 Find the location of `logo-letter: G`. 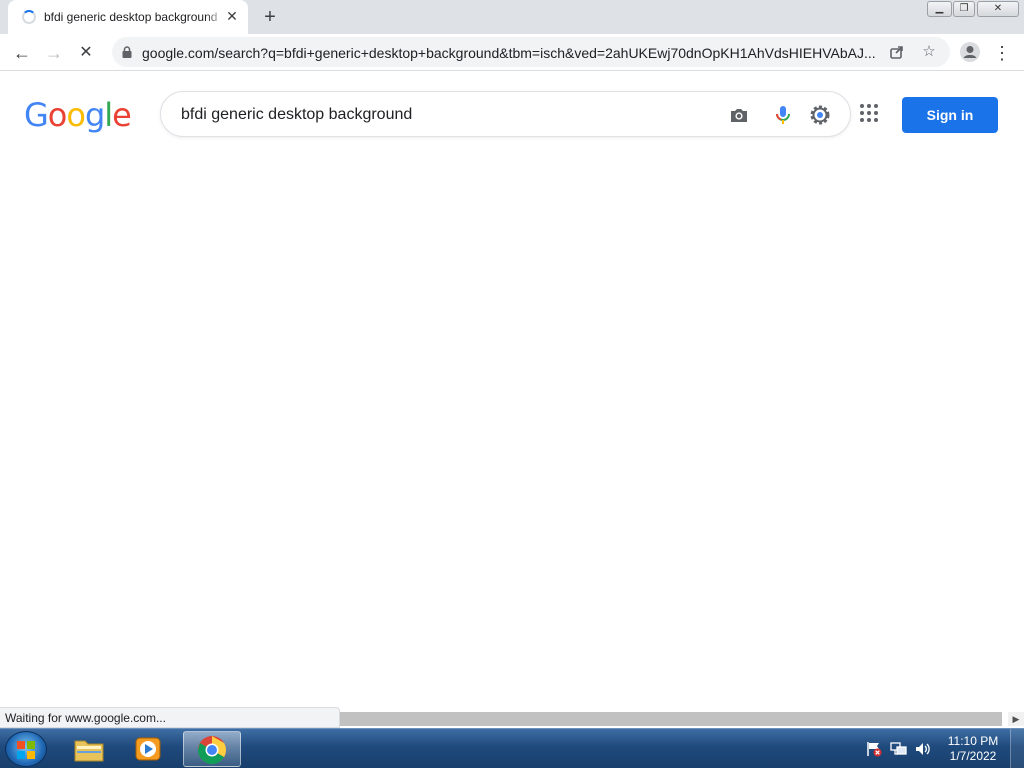

logo-letter: G is located at coordinates (36, 115).